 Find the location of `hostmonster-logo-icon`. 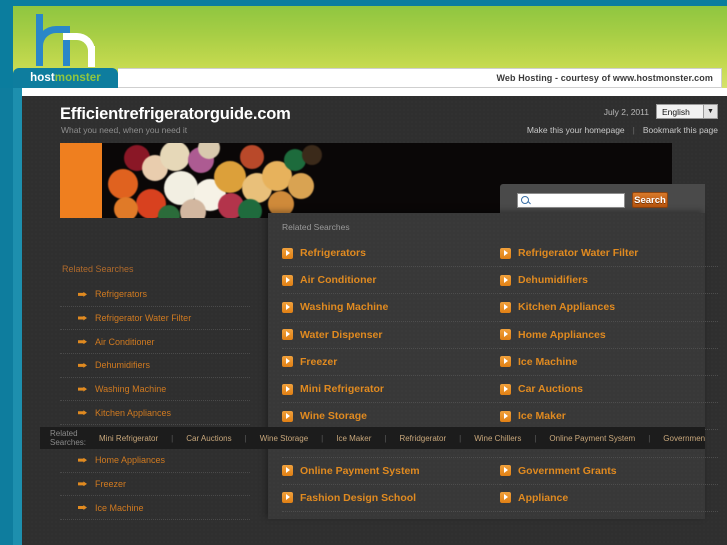

hostmonster-logo-icon is located at coordinates (68, 39).